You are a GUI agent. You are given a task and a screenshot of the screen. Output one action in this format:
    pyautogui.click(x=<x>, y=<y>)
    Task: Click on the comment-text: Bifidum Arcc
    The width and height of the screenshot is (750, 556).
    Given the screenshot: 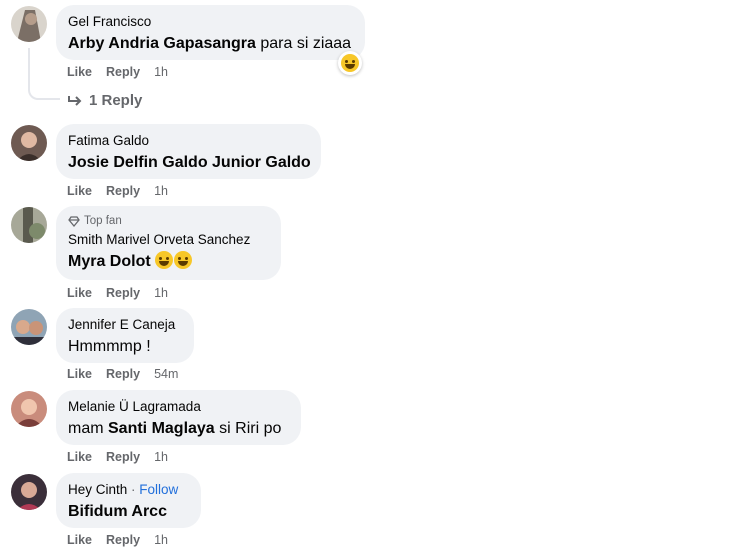 What is the action you would take?
    pyautogui.click(x=128, y=512)
    